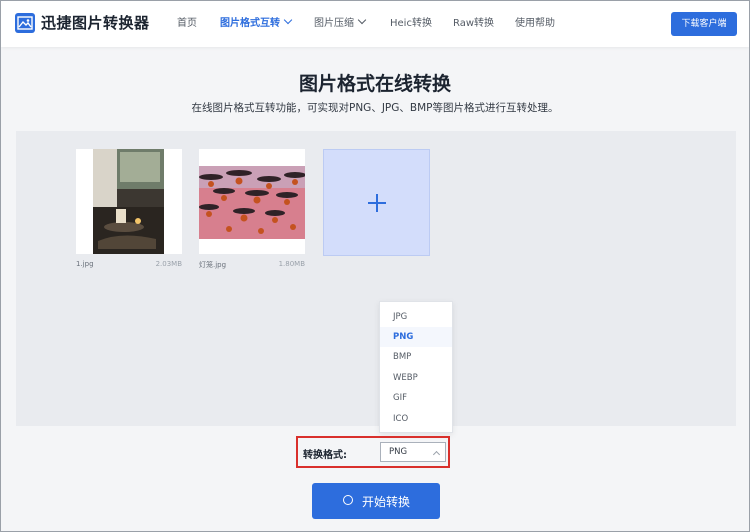 Image resolution: width=750 pixels, height=532 pixels. What do you see at coordinates (416, 357) in the screenshot?
I see `format-option-bmp: BMP` at bounding box center [416, 357].